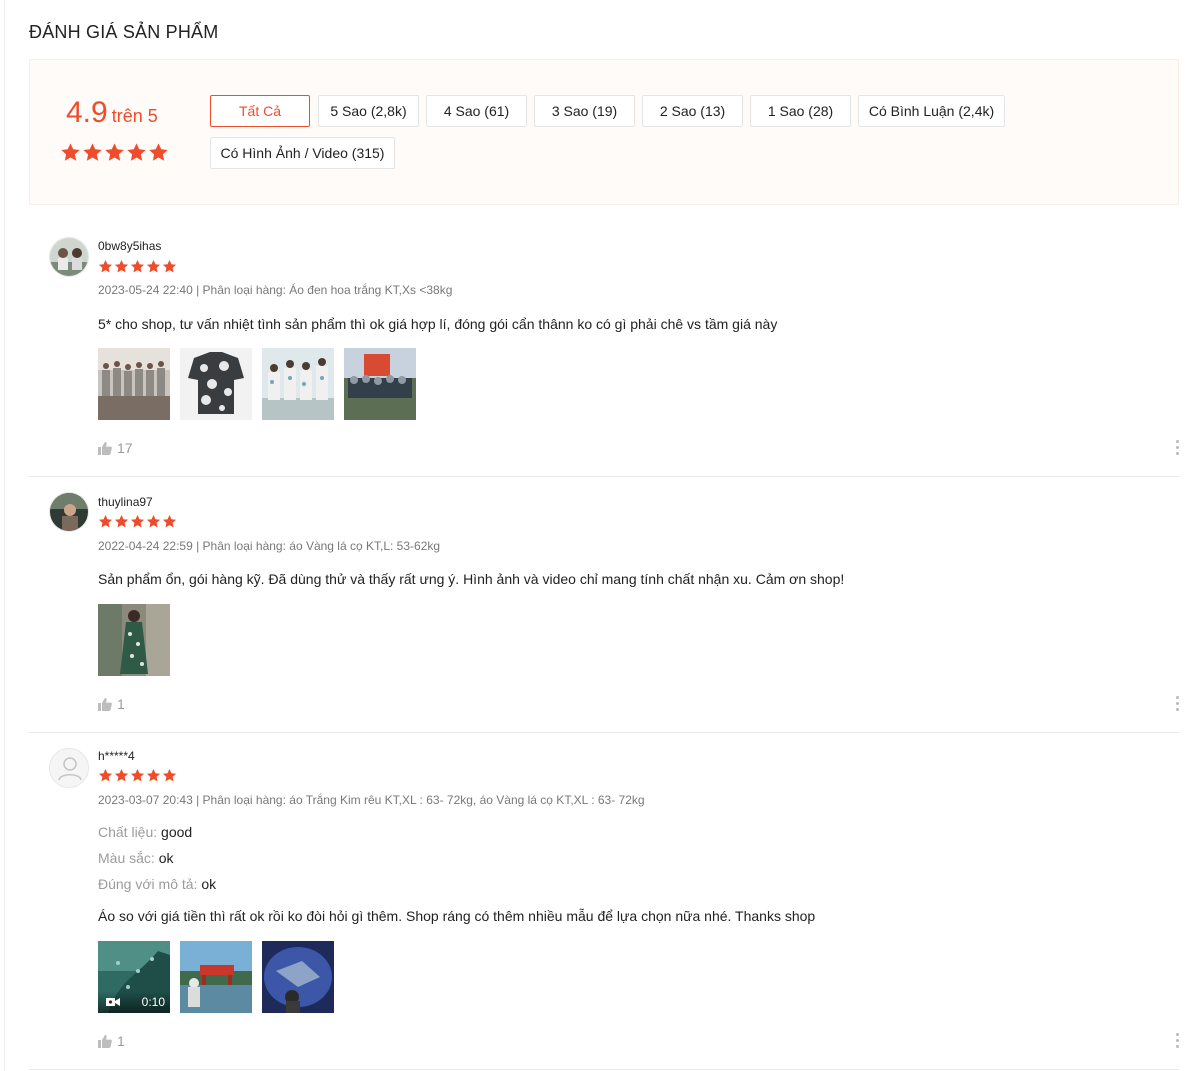  I want to click on filter-with-media-button: Có Hình Ảnh / Video (315), so click(302, 153).